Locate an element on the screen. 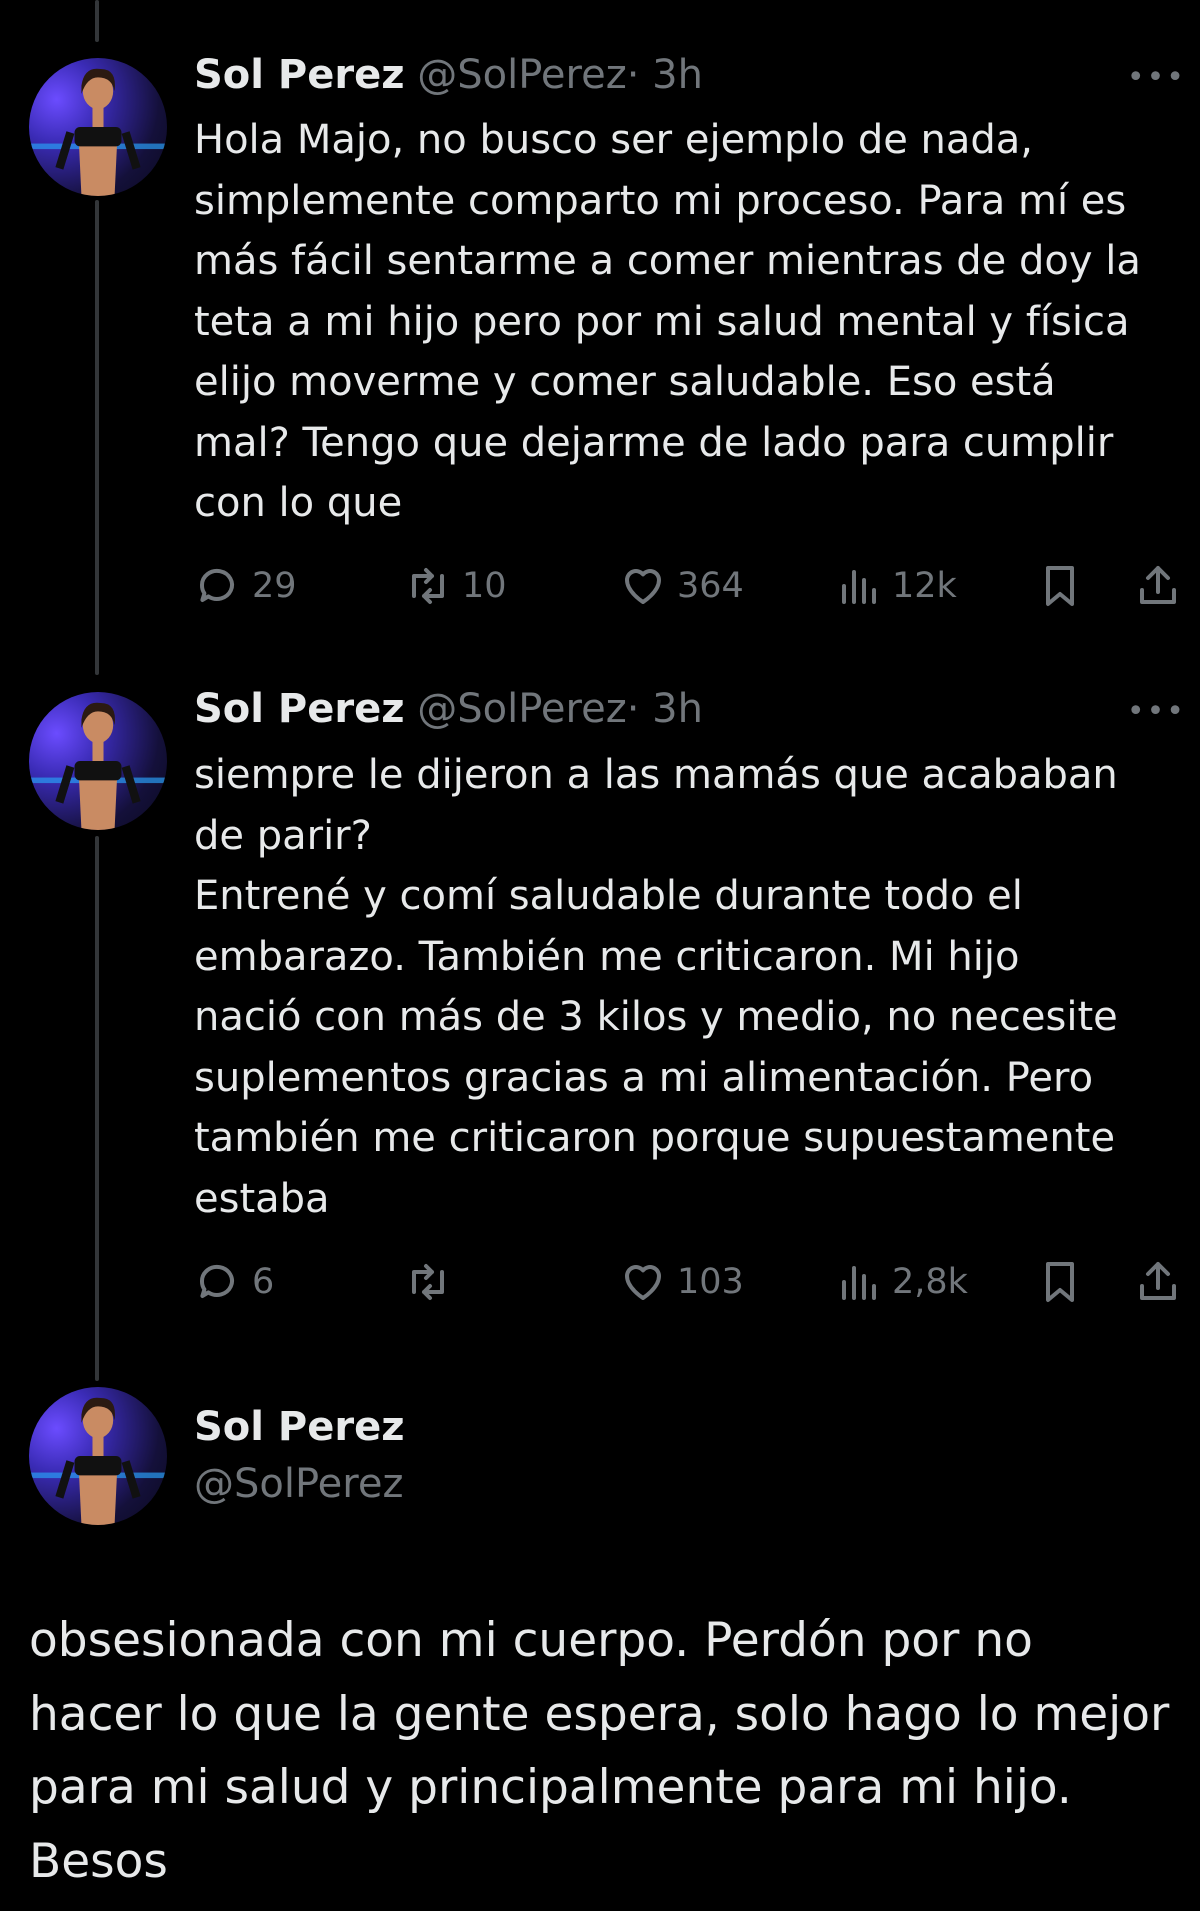 This screenshot has height=1911, width=1200. reply-button: 29 is located at coordinates (245, 586).